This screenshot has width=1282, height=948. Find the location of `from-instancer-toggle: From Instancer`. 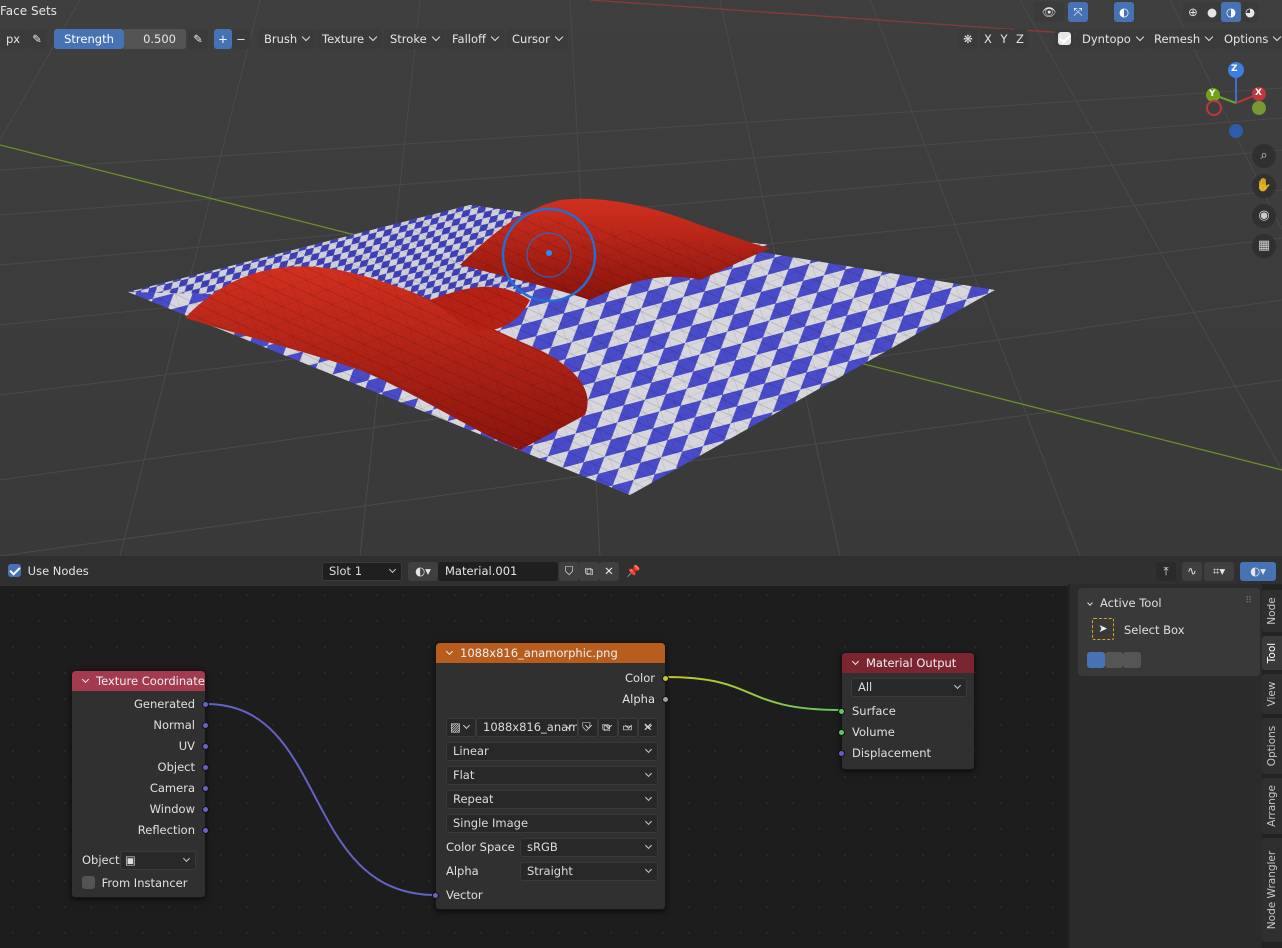

from-instancer-toggle: From Instancer is located at coordinates (134, 883).